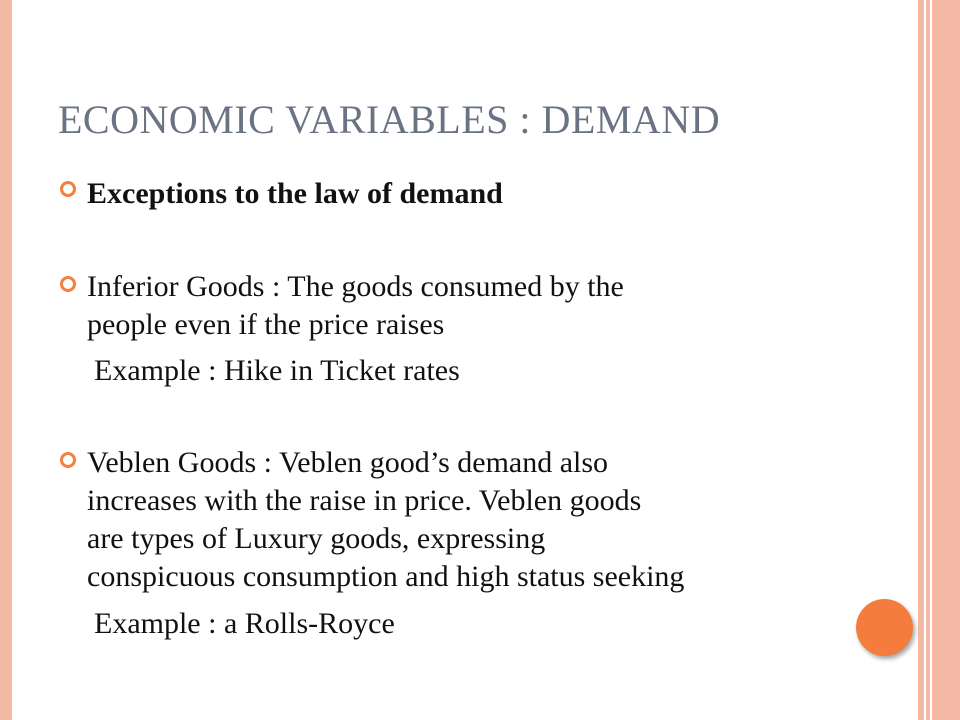 This screenshot has width=960, height=720. Describe the element at coordinates (348, 462) in the screenshot. I see `bullet-3-line-1: Veblen Goods : Veblen good’s demand also` at that location.